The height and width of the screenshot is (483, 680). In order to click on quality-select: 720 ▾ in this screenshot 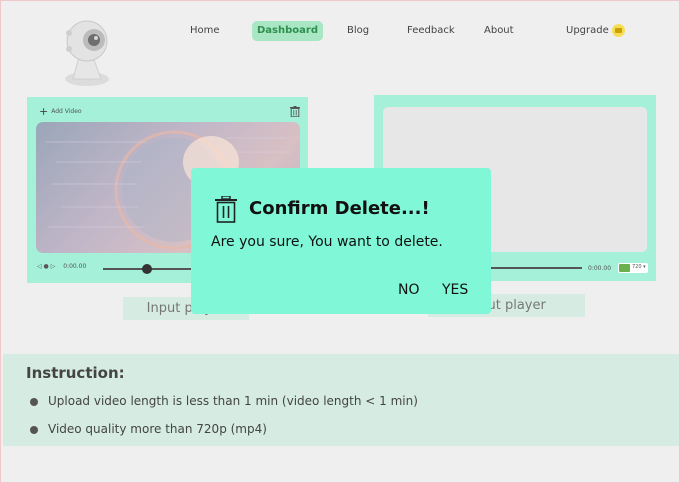, I will do `click(633, 268)`.